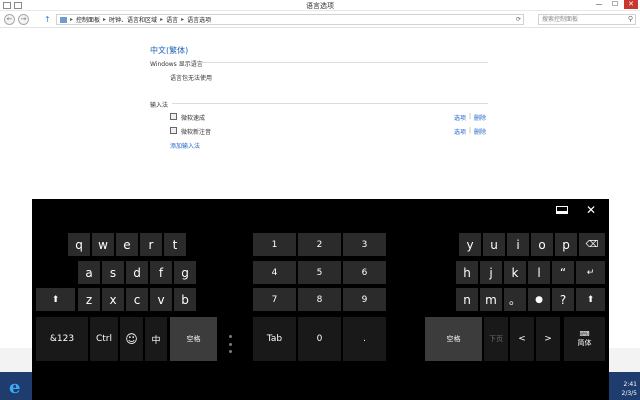  Describe the element at coordinates (89, 299) in the screenshot. I see `key-z: z` at that location.